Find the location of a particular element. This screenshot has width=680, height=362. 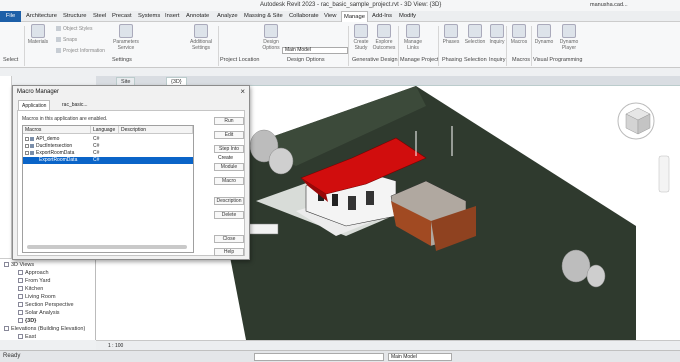

tree-item: {3D} is located at coordinates (27, 321).